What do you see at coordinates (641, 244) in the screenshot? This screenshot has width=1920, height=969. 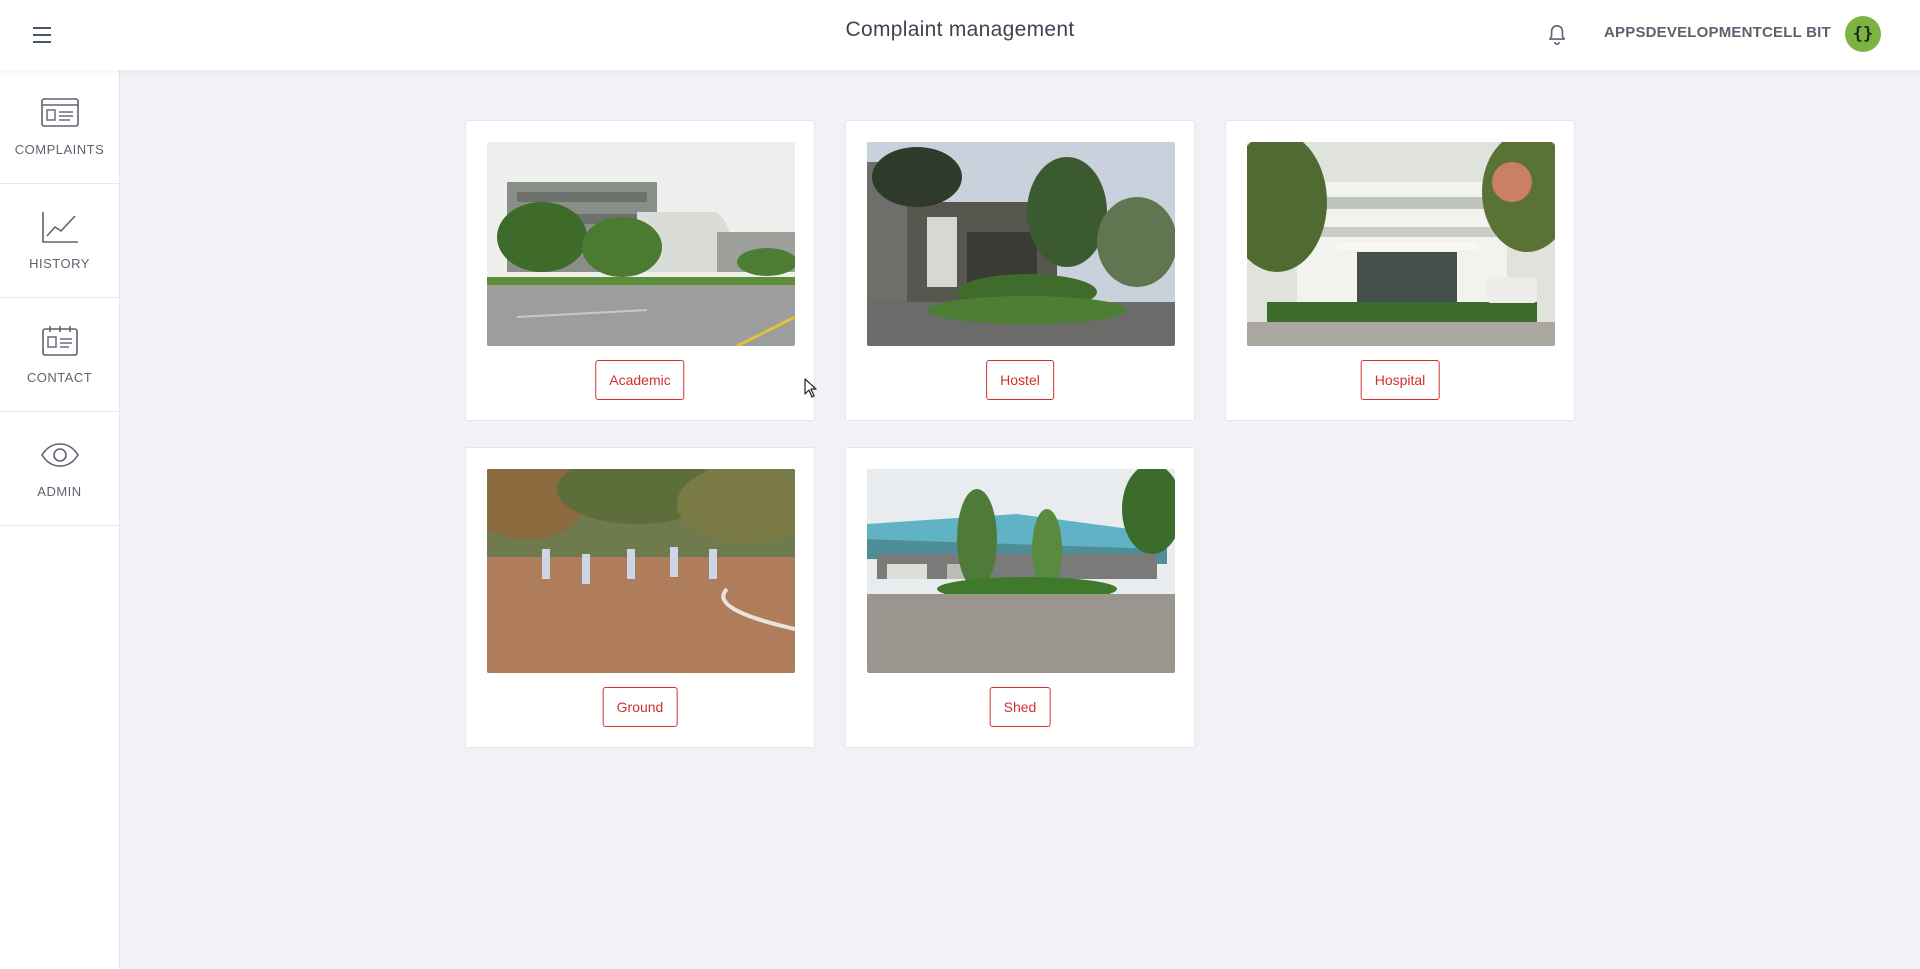 I see `academic-building-photo` at bounding box center [641, 244].